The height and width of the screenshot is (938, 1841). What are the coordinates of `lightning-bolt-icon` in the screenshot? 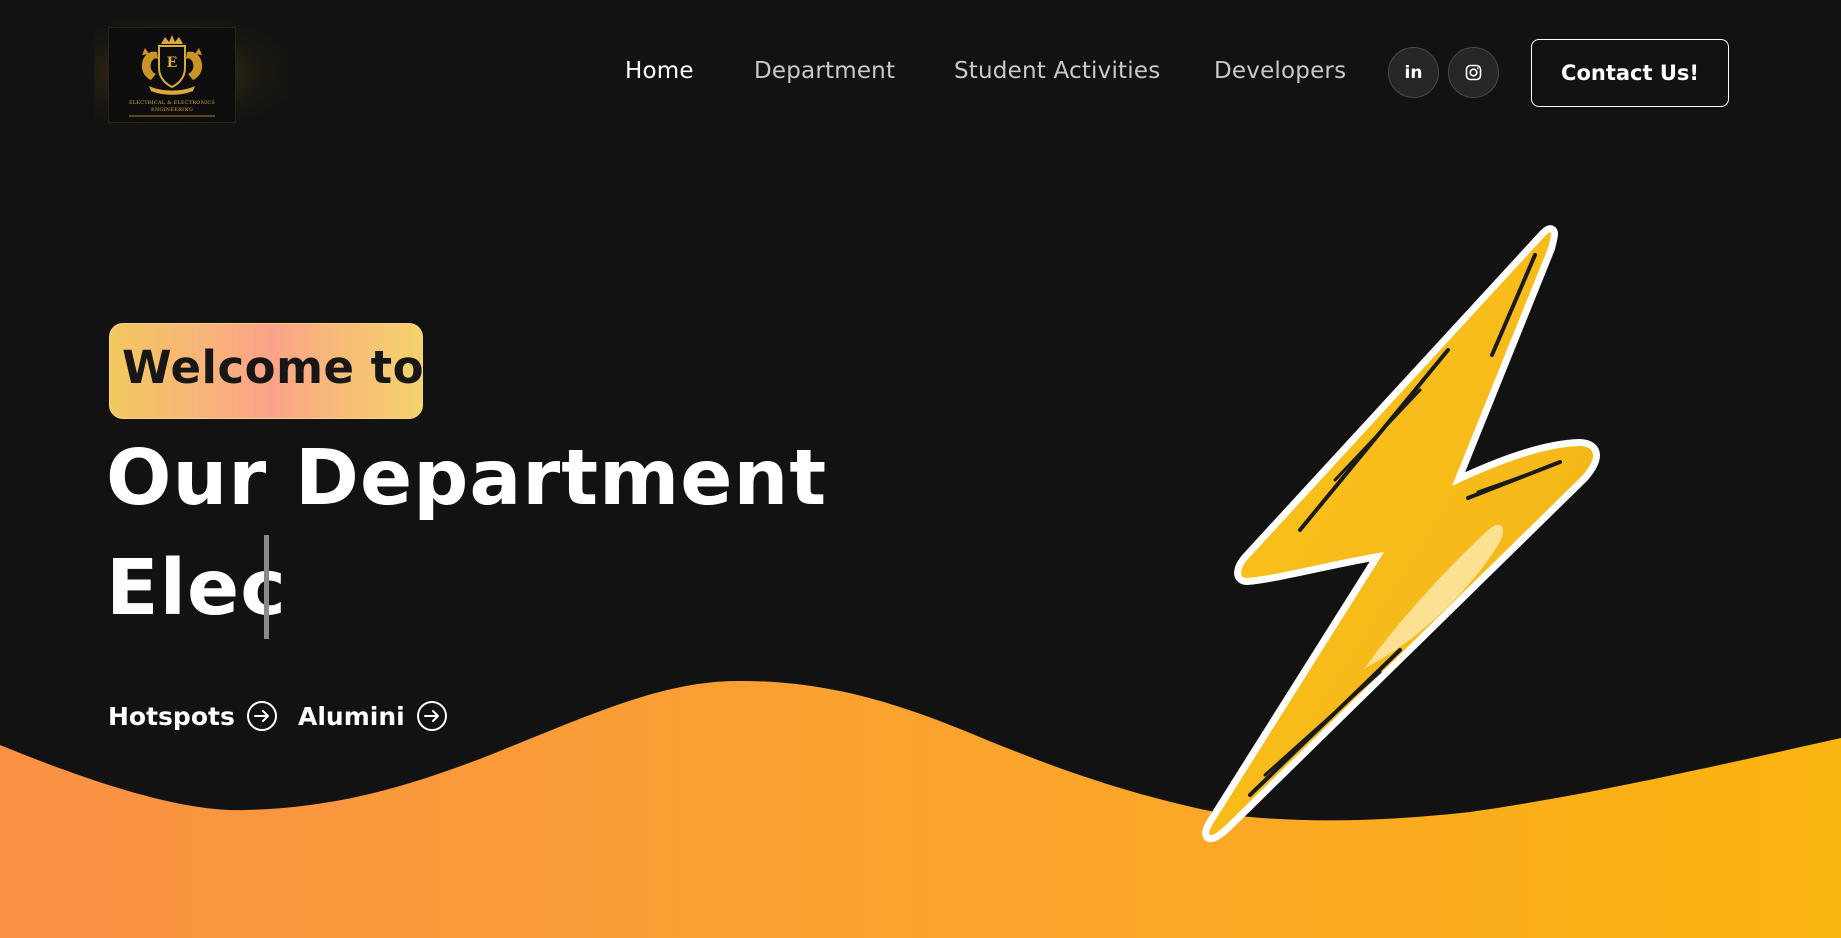 It's located at (1401, 534).